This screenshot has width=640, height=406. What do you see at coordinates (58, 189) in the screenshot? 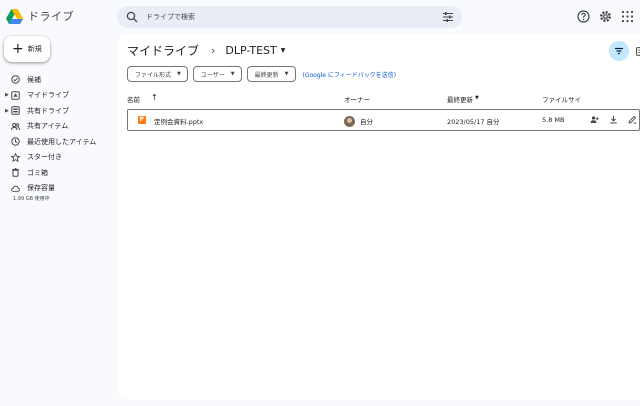
I see `sidebar-item-storage: 保存容量` at bounding box center [58, 189].